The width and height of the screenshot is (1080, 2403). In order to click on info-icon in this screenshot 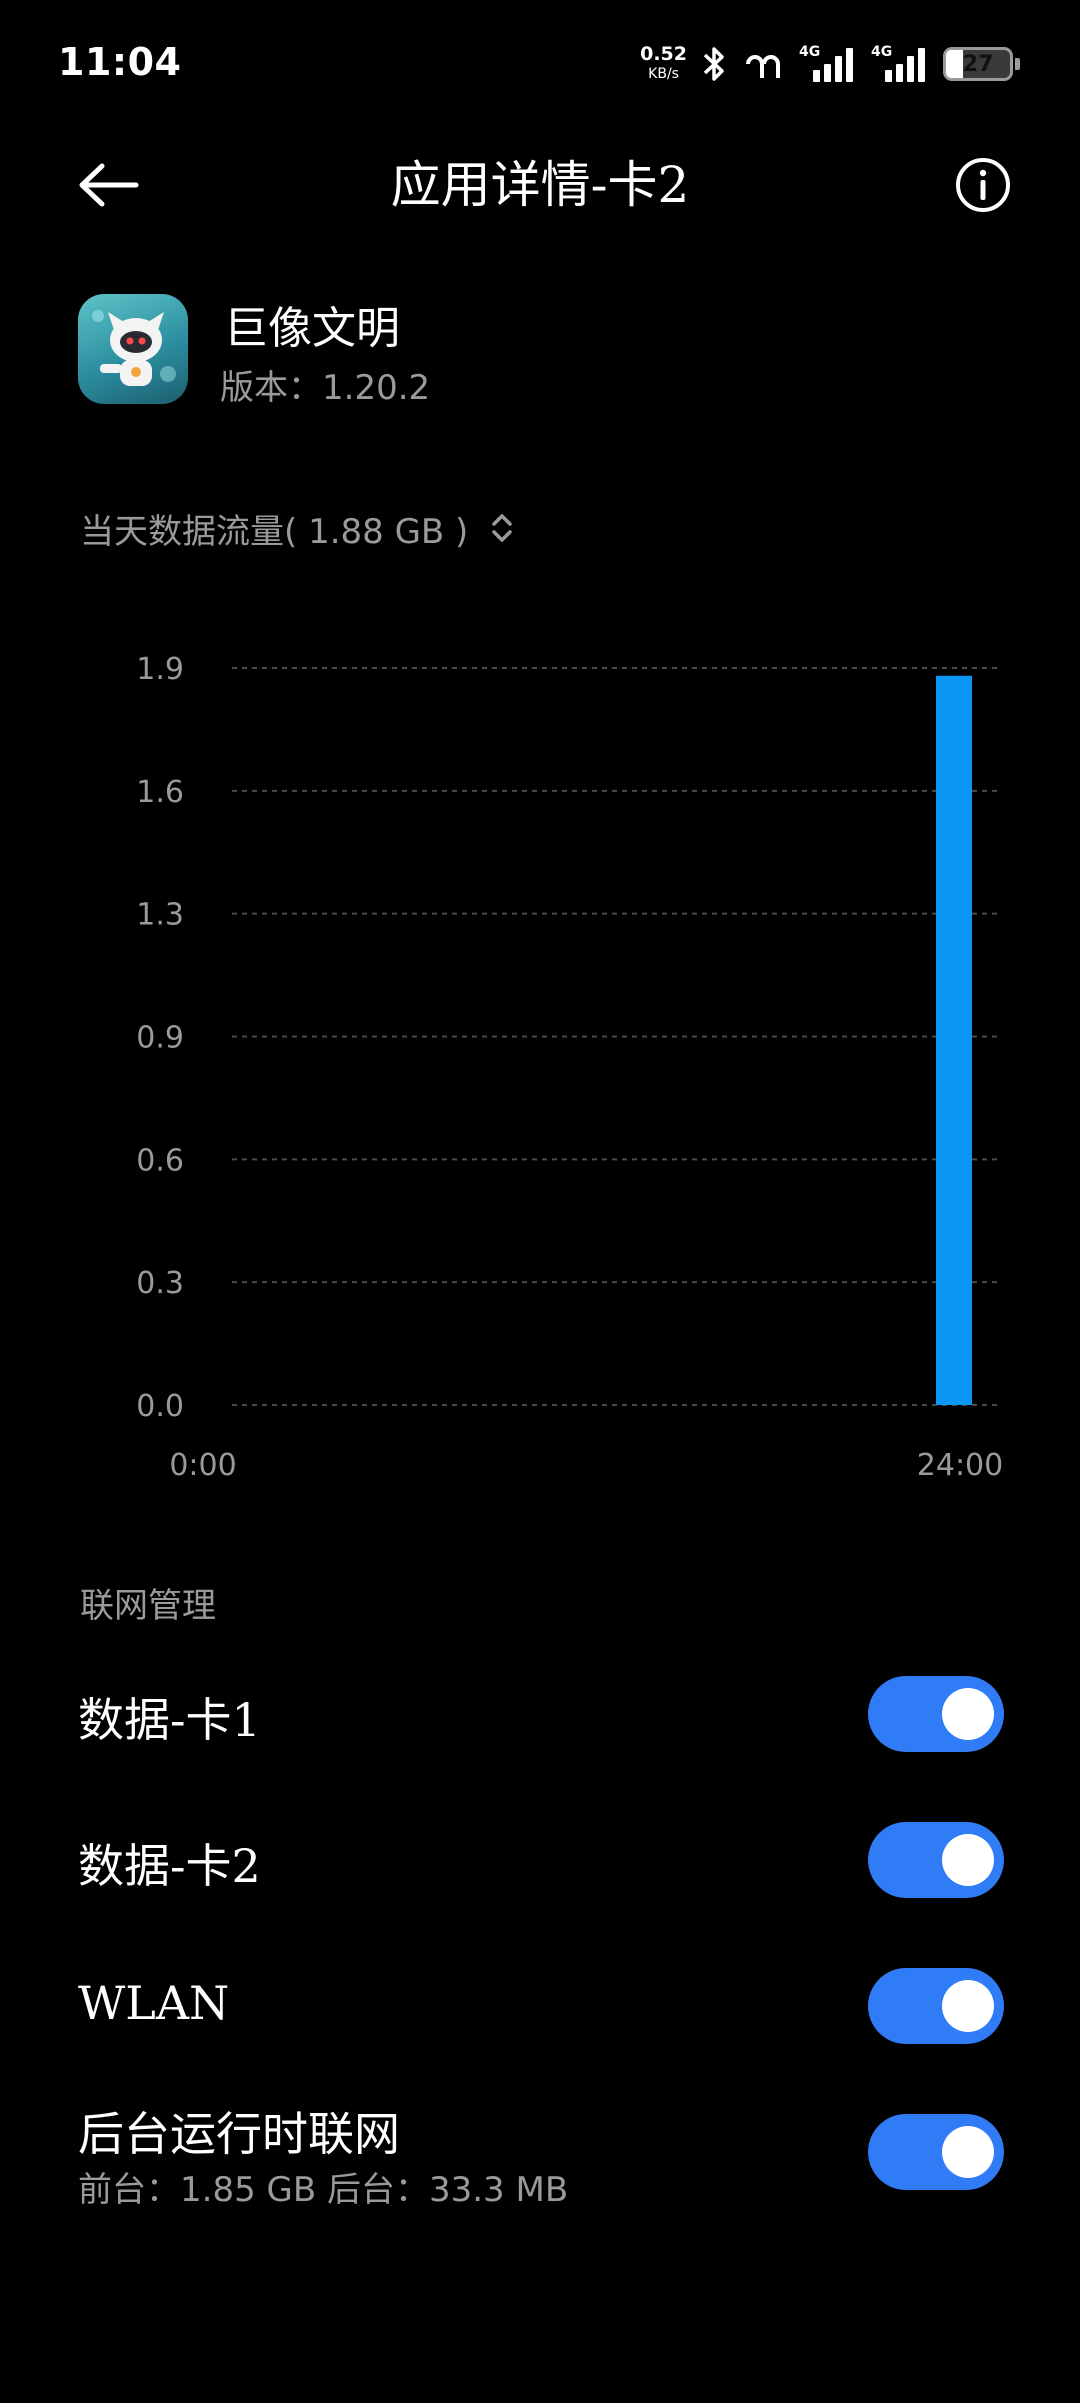, I will do `click(983, 185)`.